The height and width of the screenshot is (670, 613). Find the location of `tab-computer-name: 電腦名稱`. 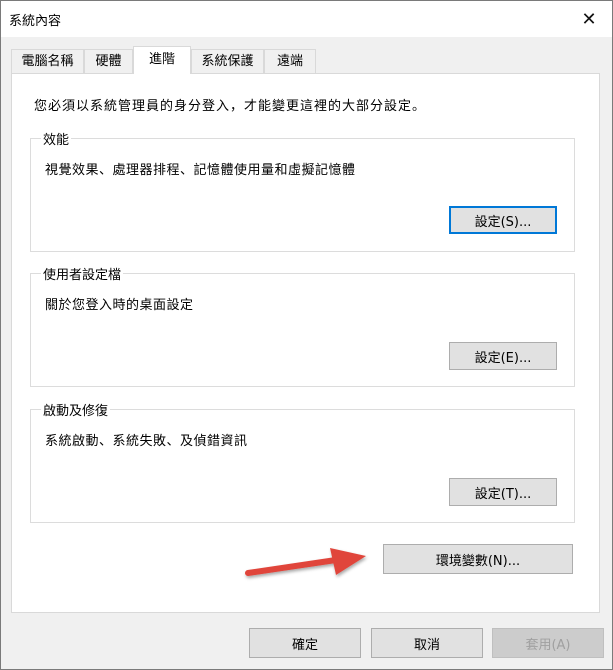

tab-computer-name: 電腦名稱 is located at coordinates (47, 61).